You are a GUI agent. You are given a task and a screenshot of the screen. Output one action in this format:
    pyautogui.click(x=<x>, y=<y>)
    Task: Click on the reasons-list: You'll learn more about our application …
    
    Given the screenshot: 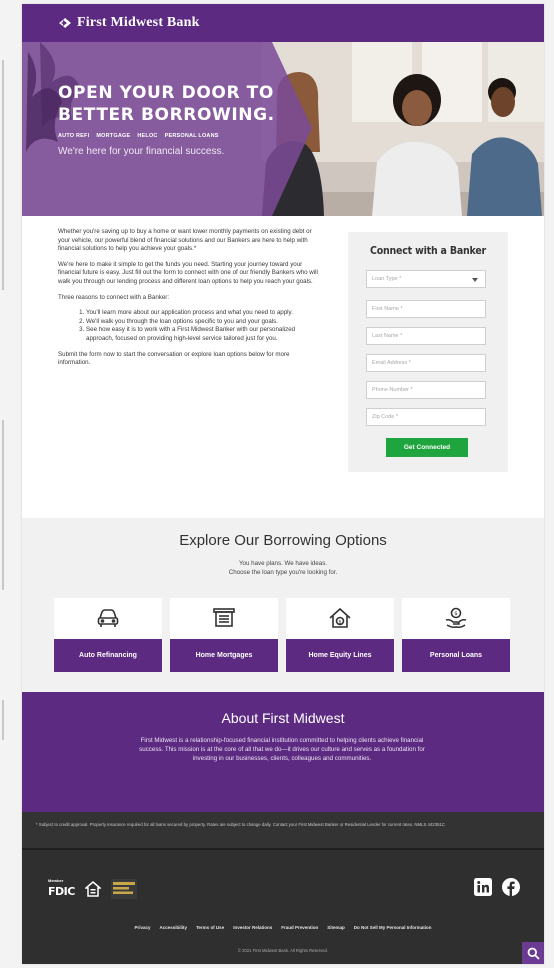 What is the action you would take?
    pyautogui.click(x=203, y=326)
    